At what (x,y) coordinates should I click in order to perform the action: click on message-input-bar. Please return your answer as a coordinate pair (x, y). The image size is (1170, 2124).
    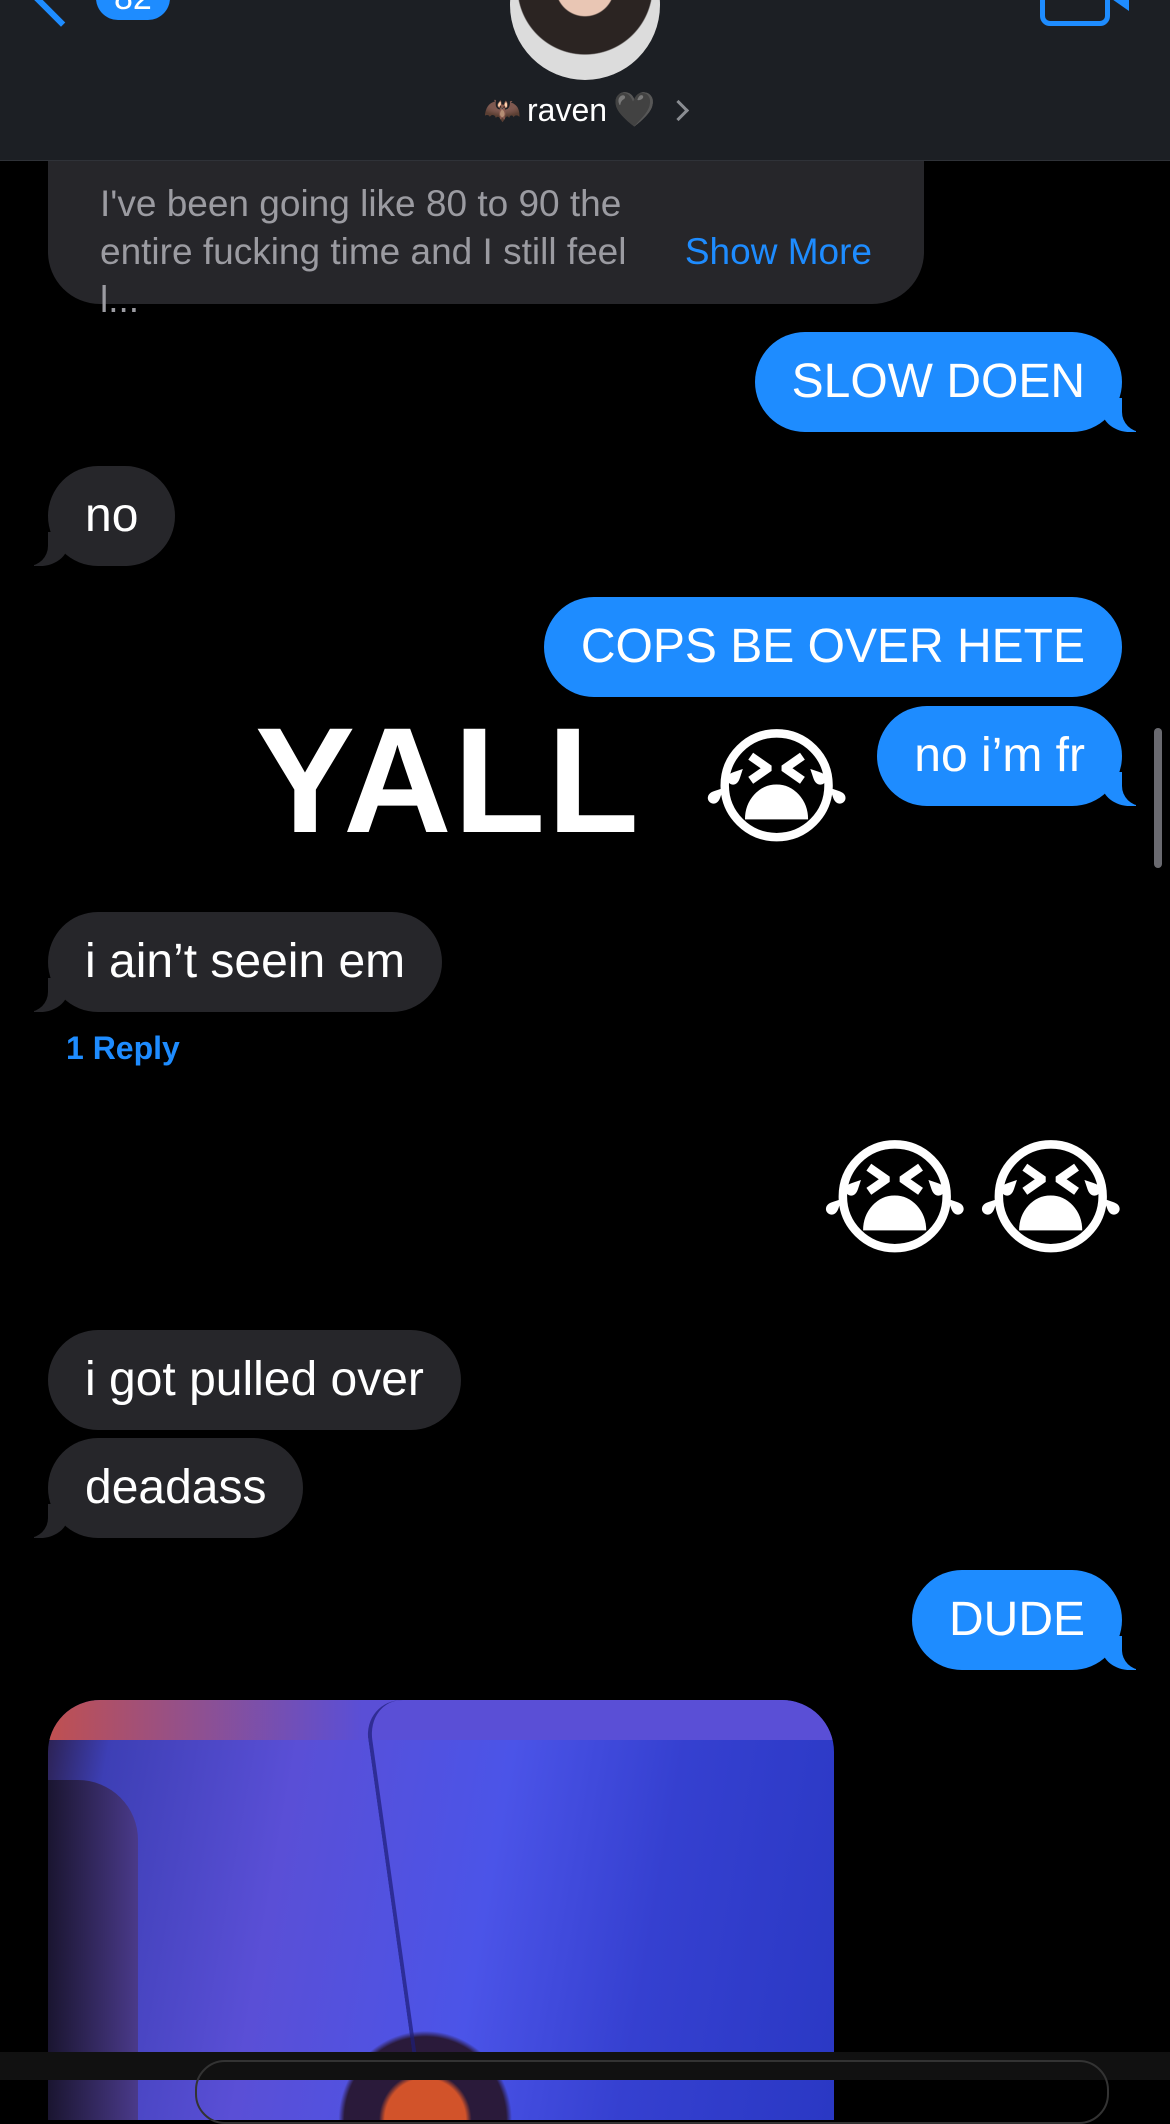
    Looking at the image, I should click on (585, 2088).